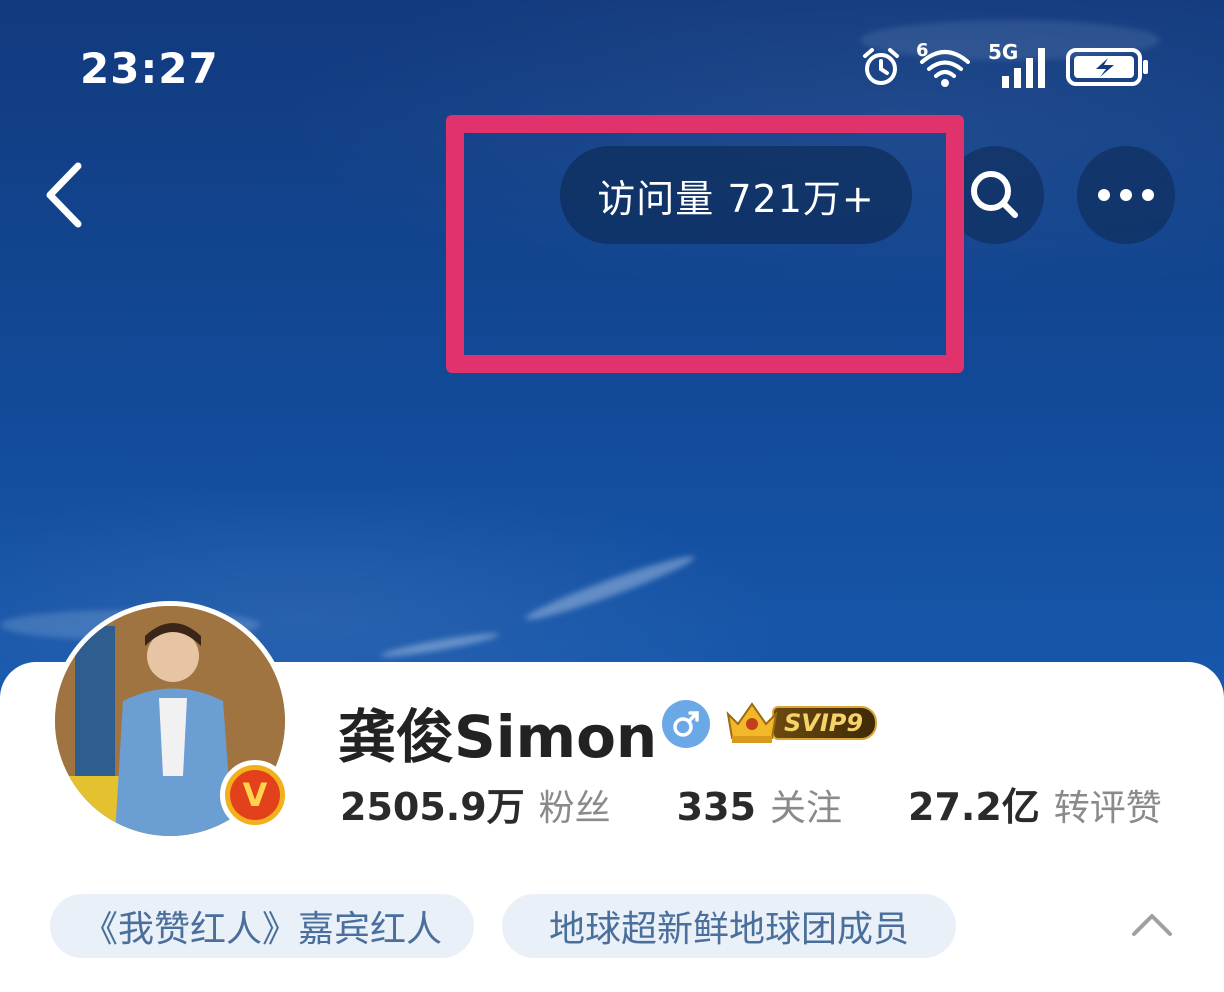 The image size is (1224, 992). What do you see at coordinates (945, 64) in the screenshot?
I see `wifi-icon: 6` at bounding box center [945, 64].